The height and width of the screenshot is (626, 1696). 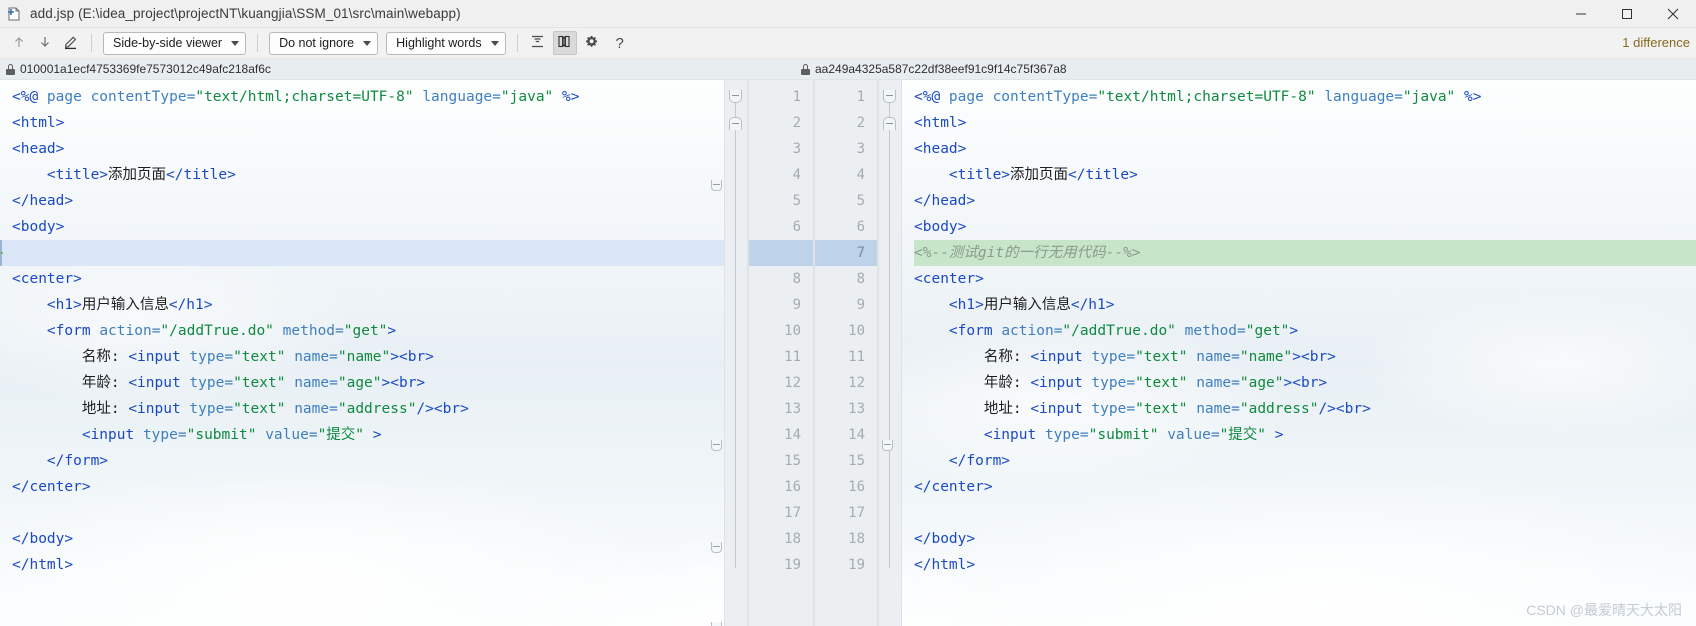 What do you see at coordinates (1429, 97) in the screenshot?
I see `code-token: "java"` at bounding box center [1429, 97].